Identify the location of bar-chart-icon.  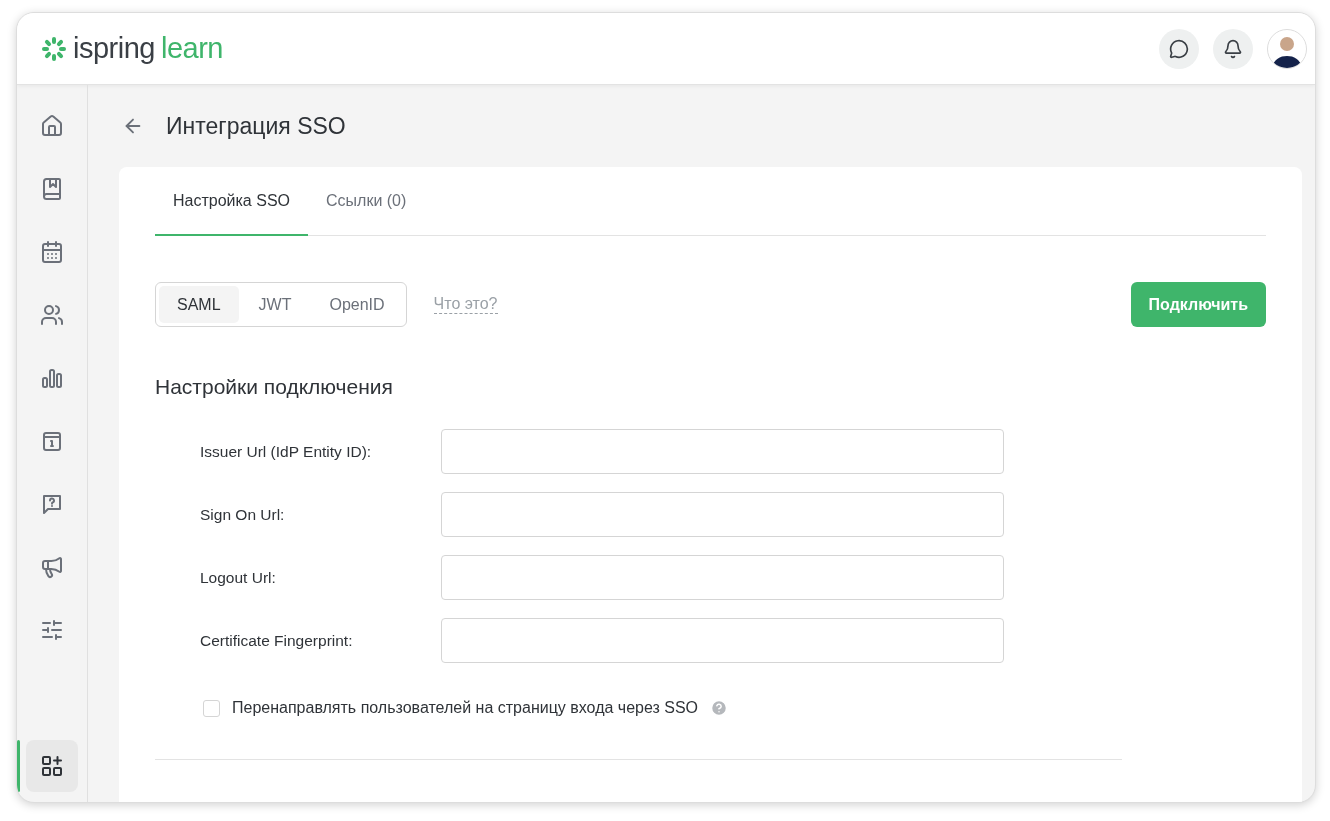
(52, 378).